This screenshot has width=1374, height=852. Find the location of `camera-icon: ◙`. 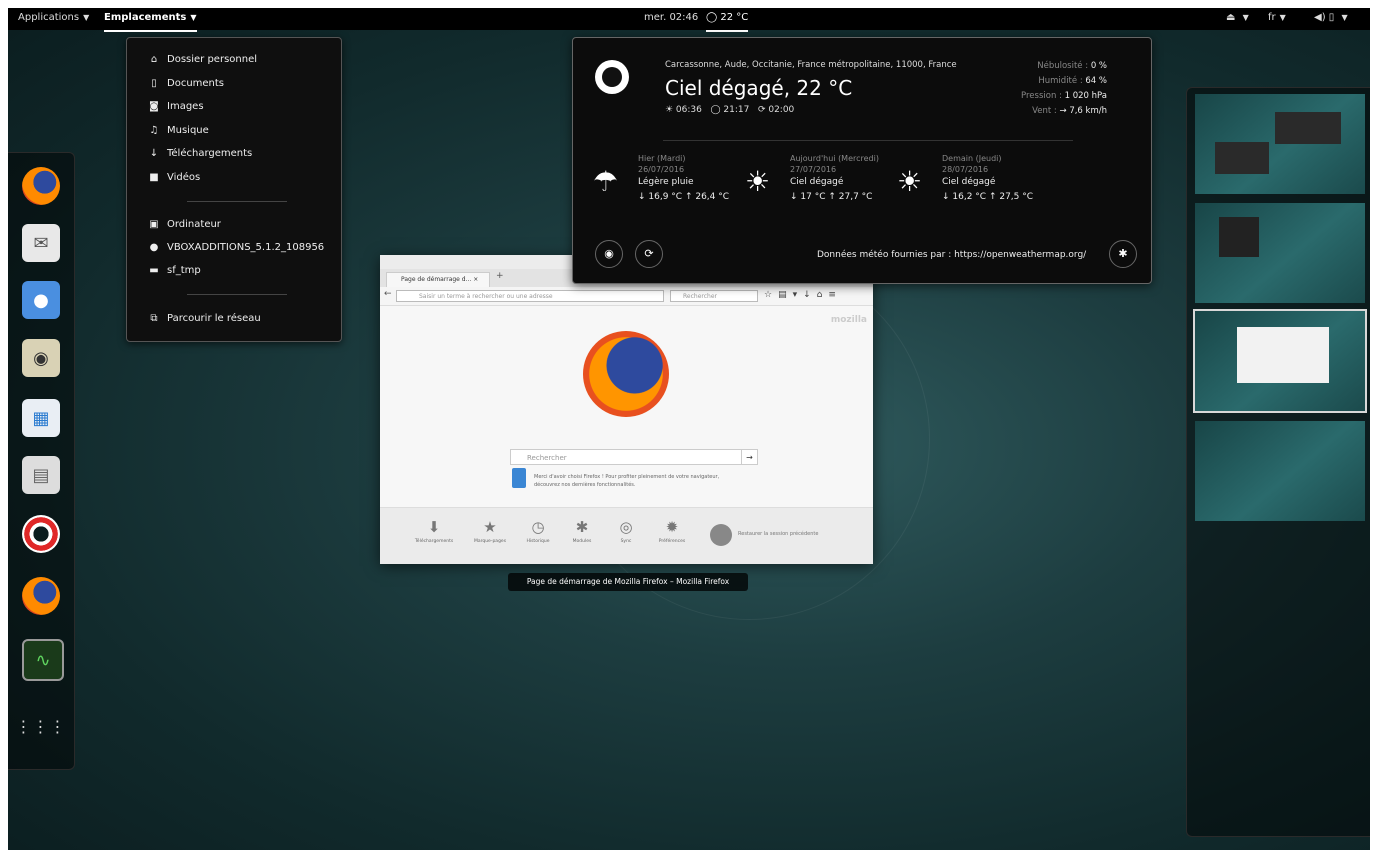

camera-icon: ◙ is located at coordinates (154, 106).